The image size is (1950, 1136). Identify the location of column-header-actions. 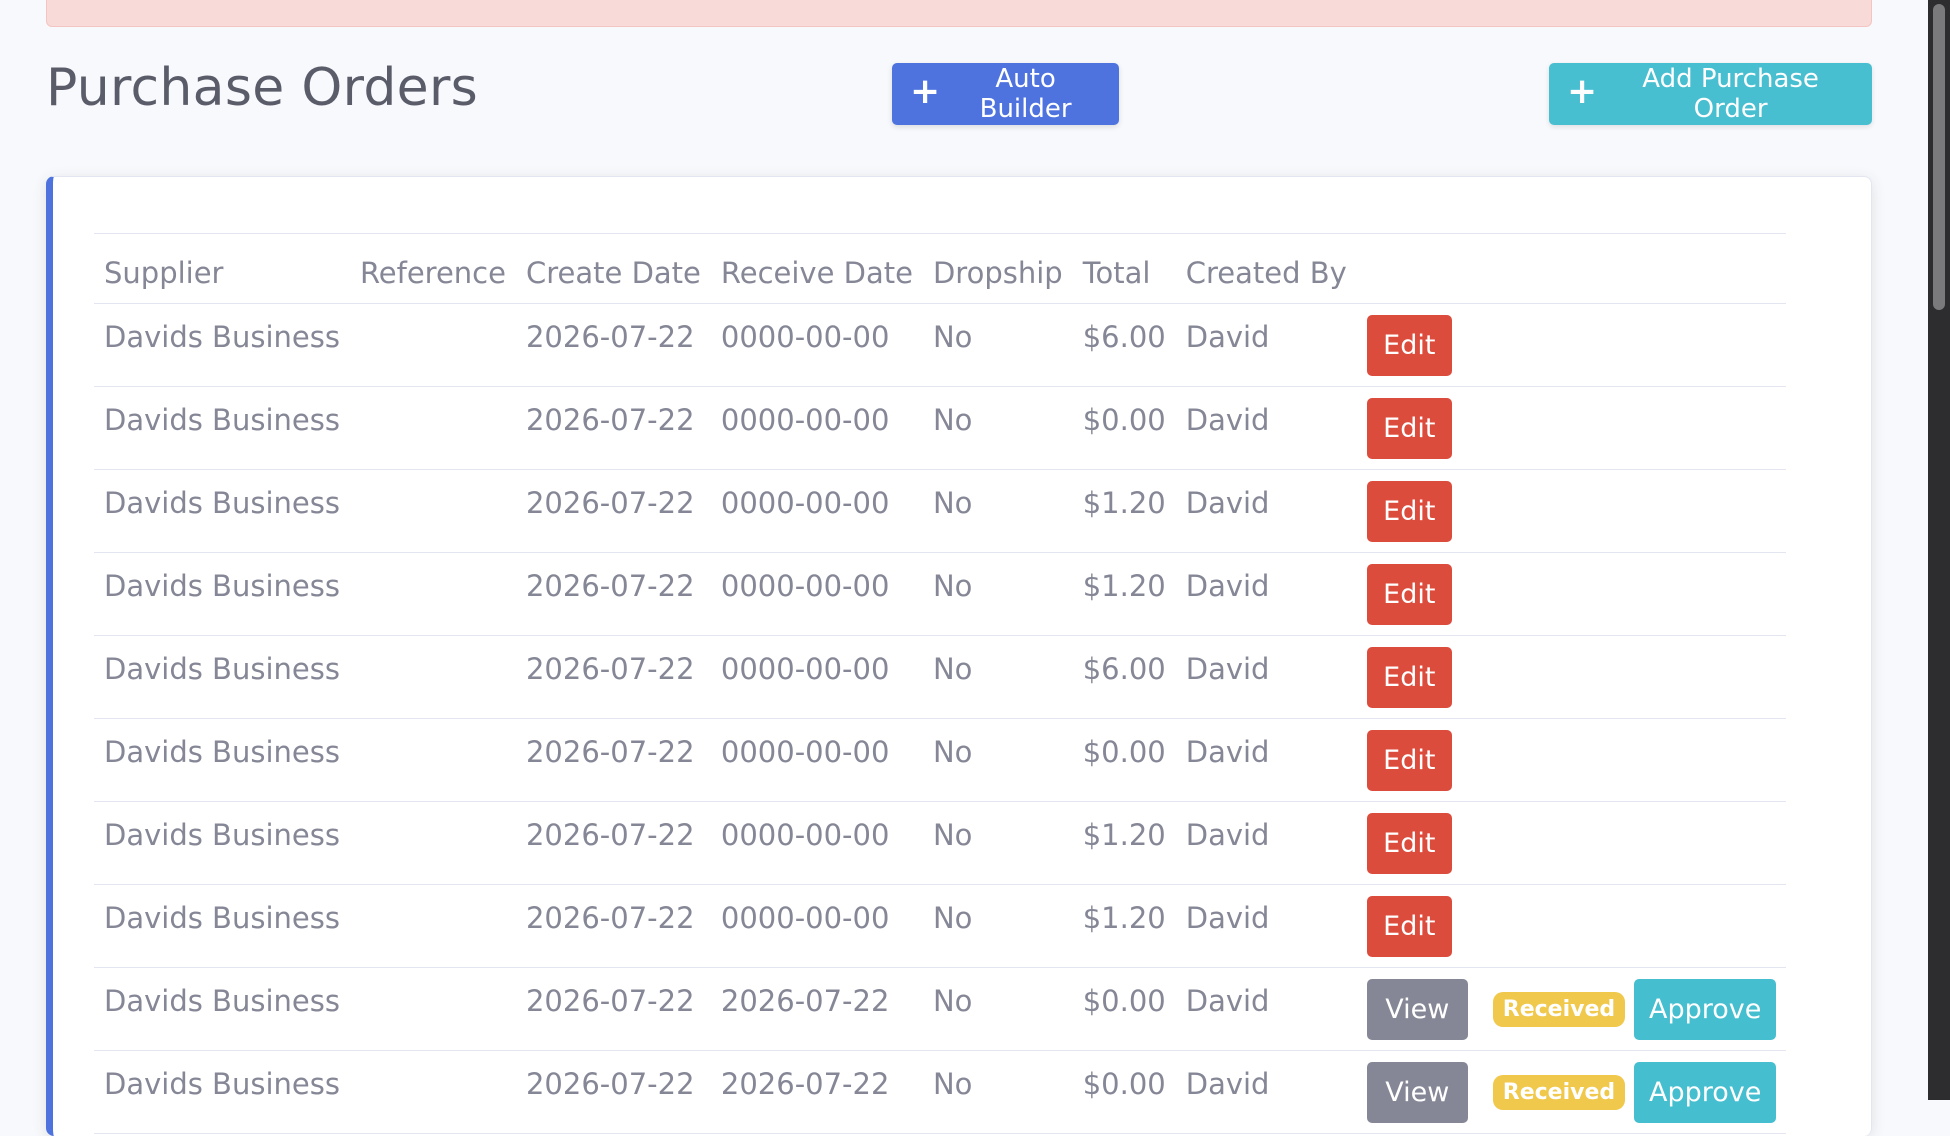
(1571, 269).